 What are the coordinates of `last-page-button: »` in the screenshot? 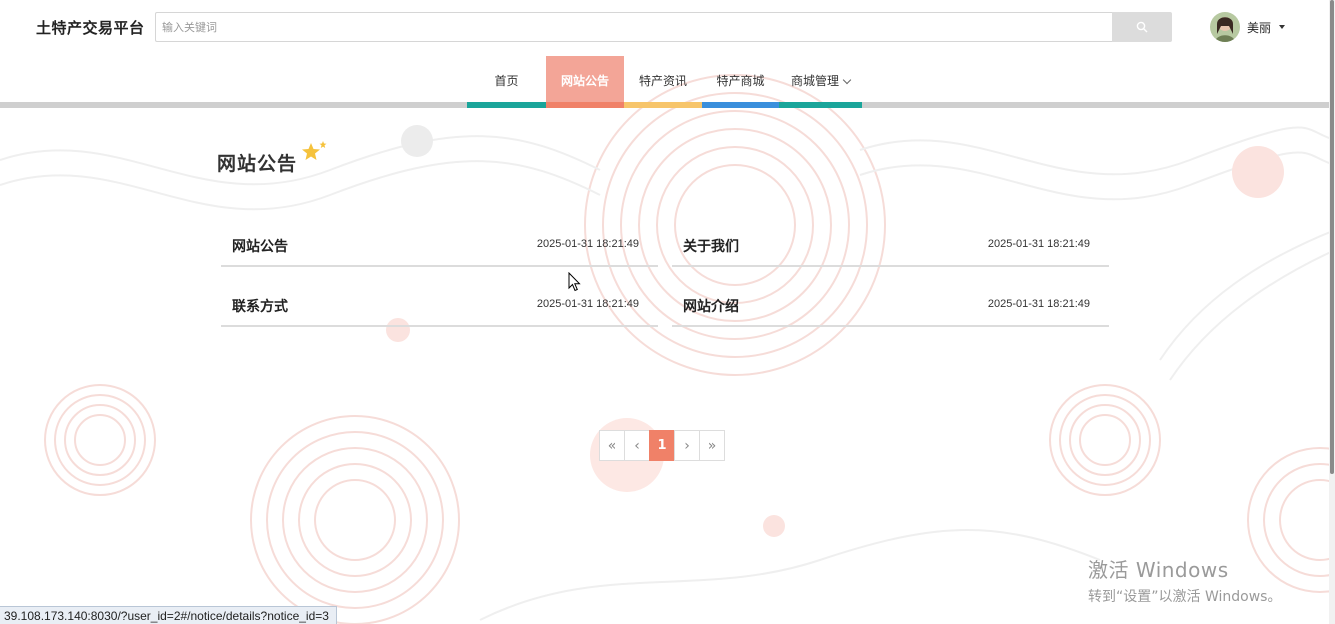 It's located at (712, 445).